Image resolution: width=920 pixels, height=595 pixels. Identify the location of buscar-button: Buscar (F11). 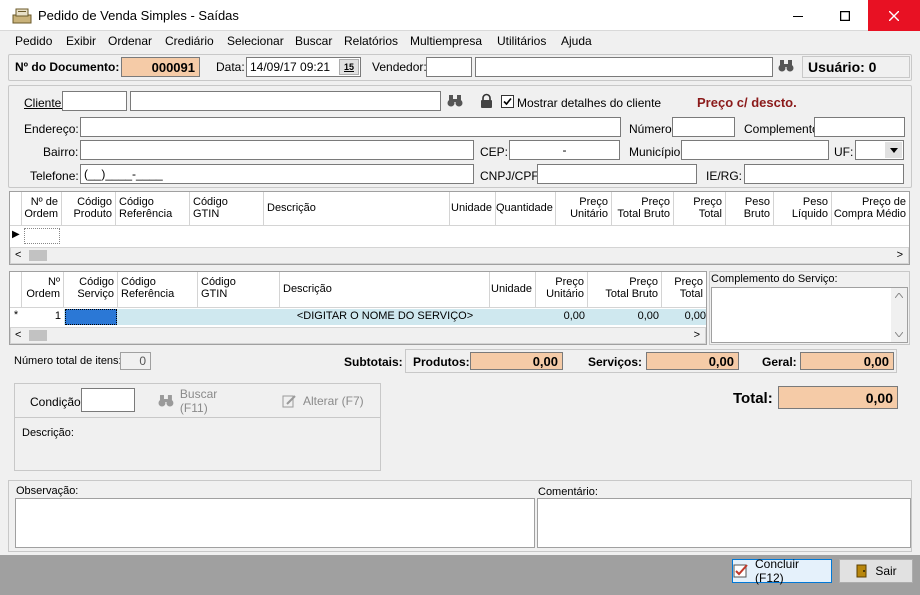
(203, 401).